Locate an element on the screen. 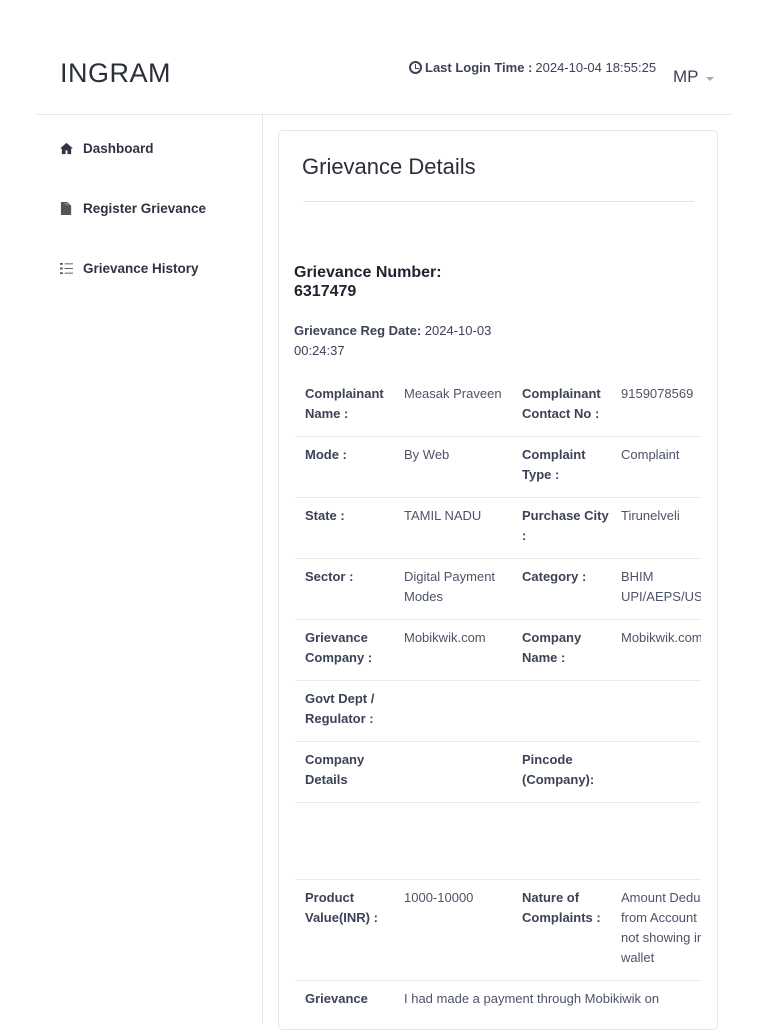  table-row: Govt Dept / Regulator : is located at coordinates (498, 711).